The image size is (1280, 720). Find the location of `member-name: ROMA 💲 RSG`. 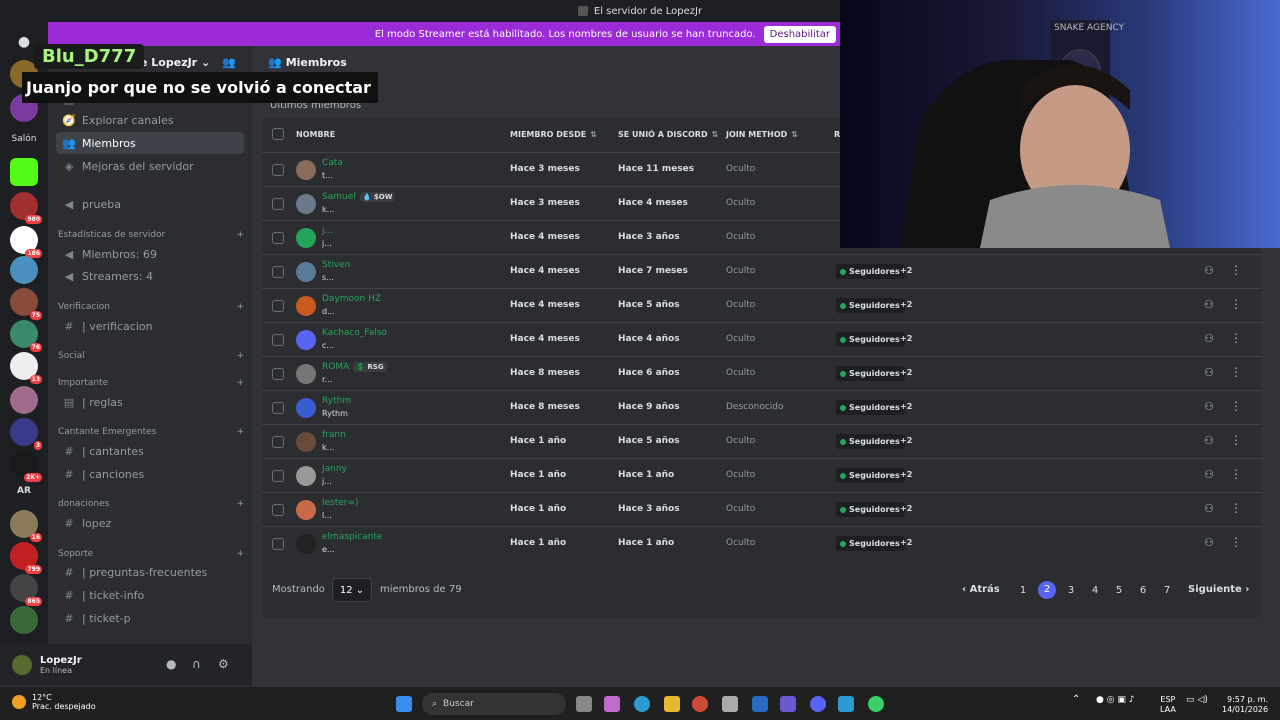

member-name: ROMA 💲 RSG is located at coordinates (354, 367).